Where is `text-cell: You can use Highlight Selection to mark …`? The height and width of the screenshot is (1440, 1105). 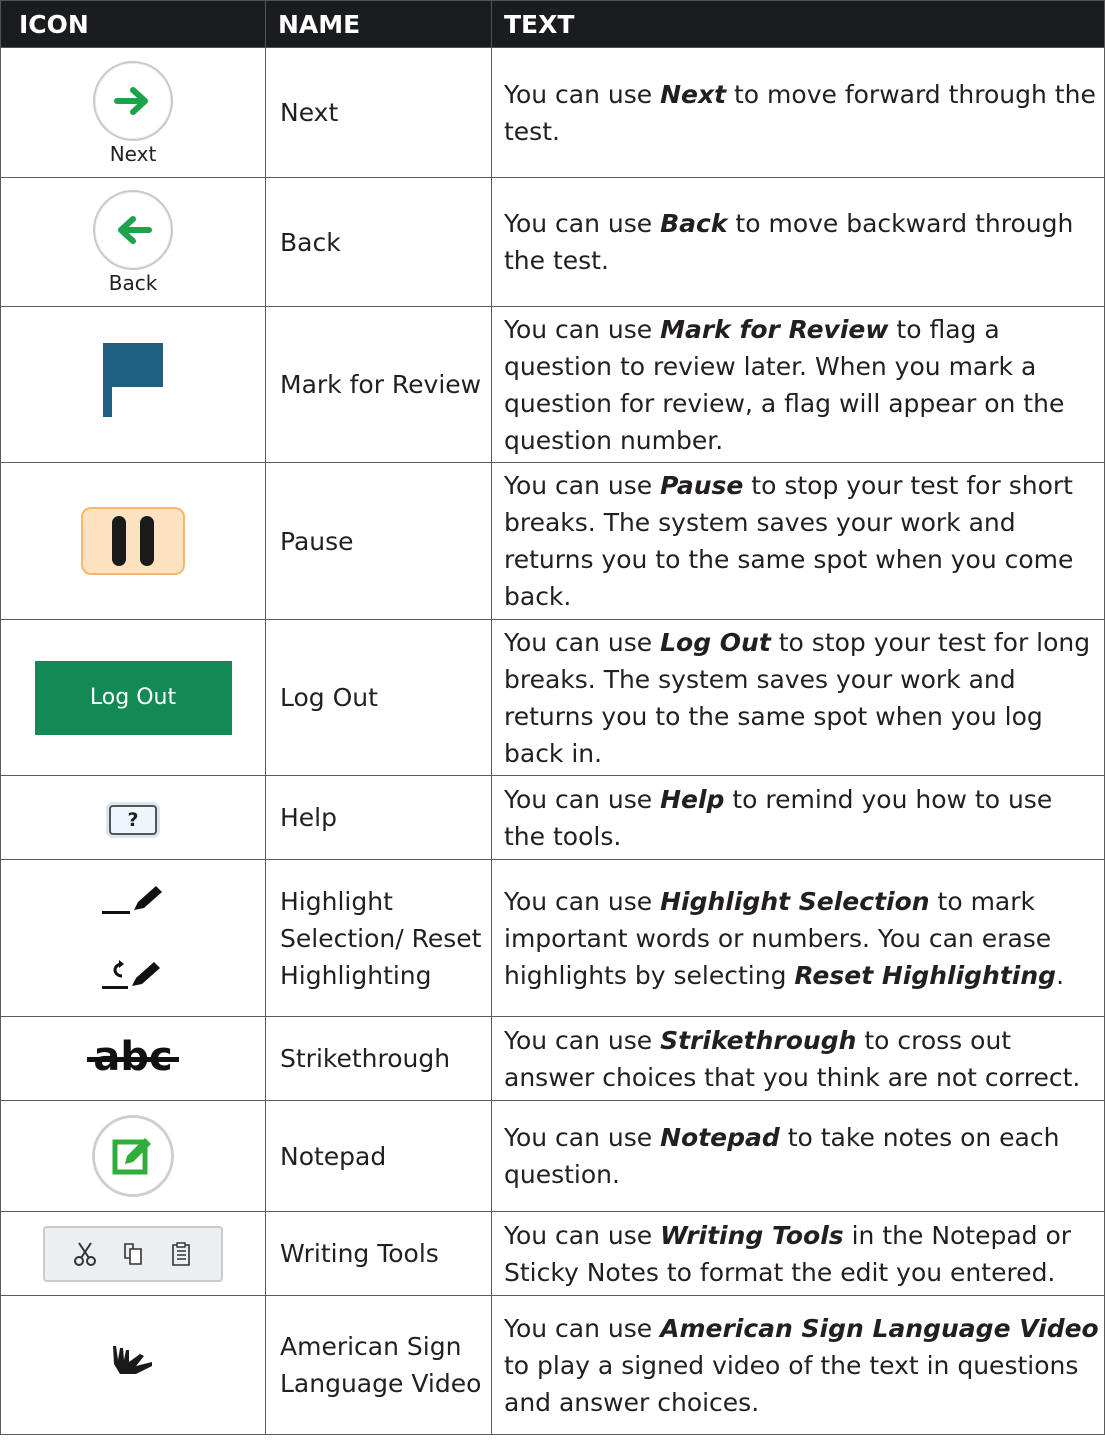
text-cell: You can use Highlight Selection to mark … is located at coordinates (798, 938).